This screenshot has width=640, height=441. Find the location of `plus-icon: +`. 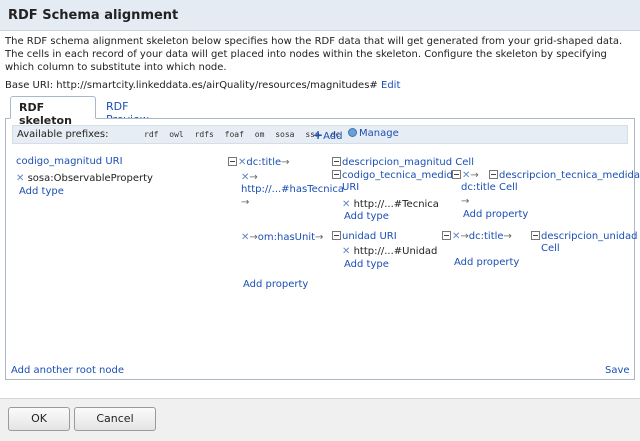

plus-icon: + is located at coordinates (318, 135).